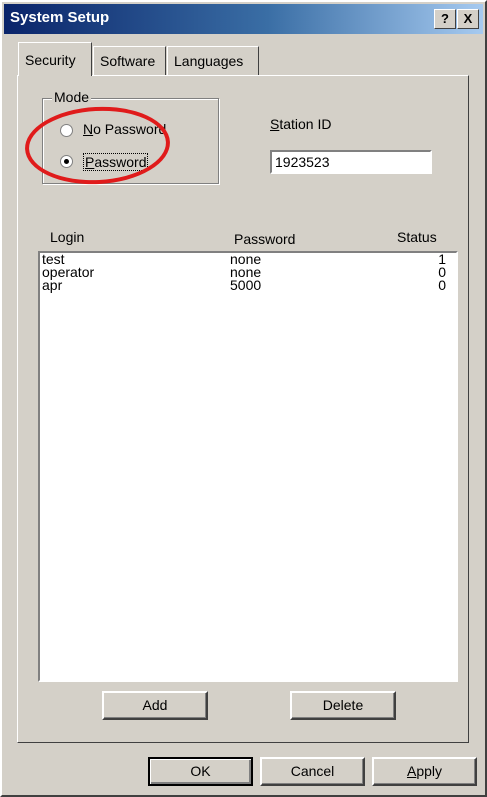  I want to click on no-password-label-rest: o Password, so click(130, 129).